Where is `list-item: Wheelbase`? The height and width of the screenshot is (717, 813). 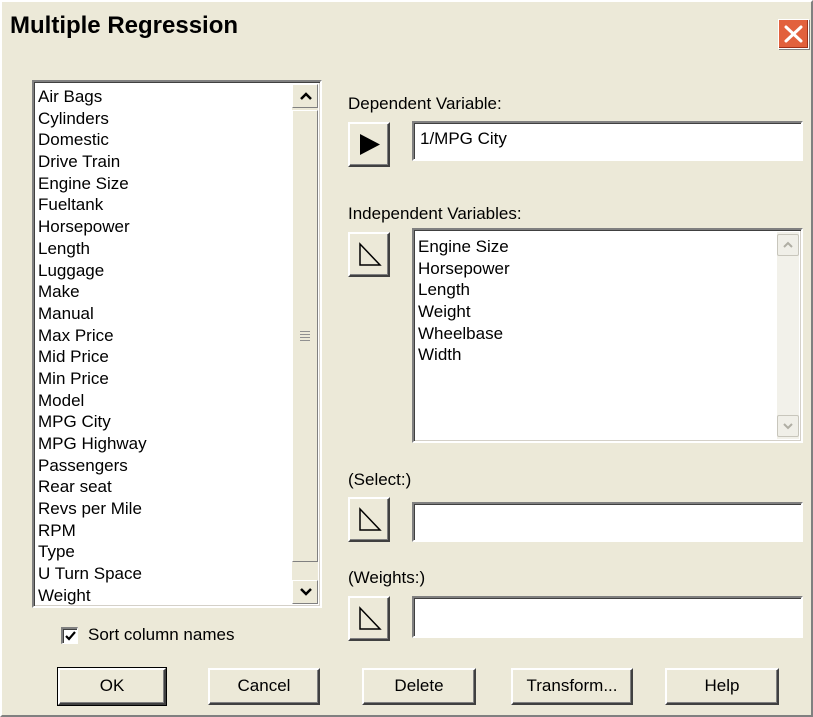
list-item: Wheelbase is located at coordinates (464, 334).